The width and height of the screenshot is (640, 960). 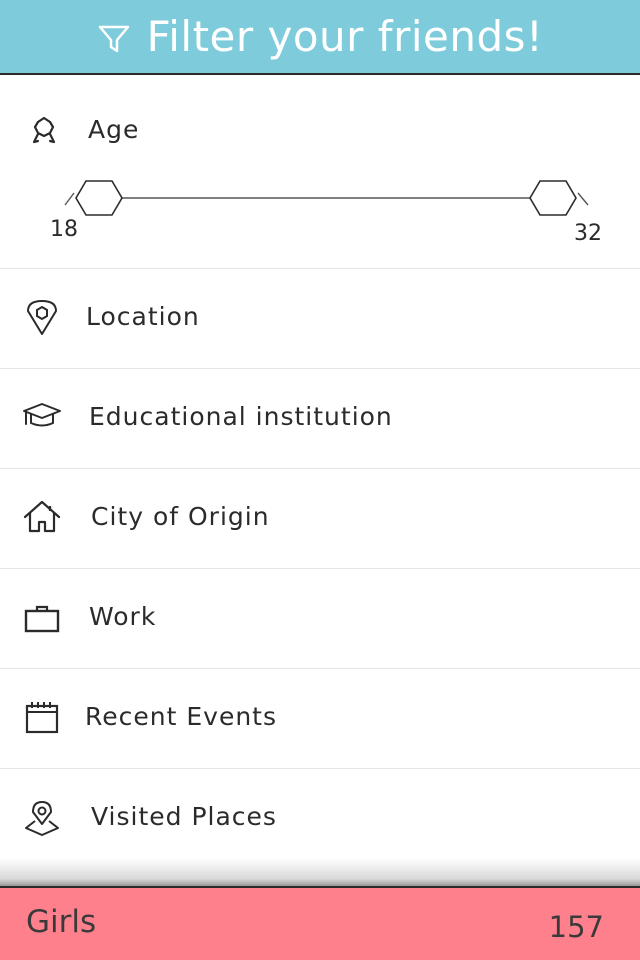 I want to click on filter-item-educational-institution: Educational institution, so click(x=320, y=419).